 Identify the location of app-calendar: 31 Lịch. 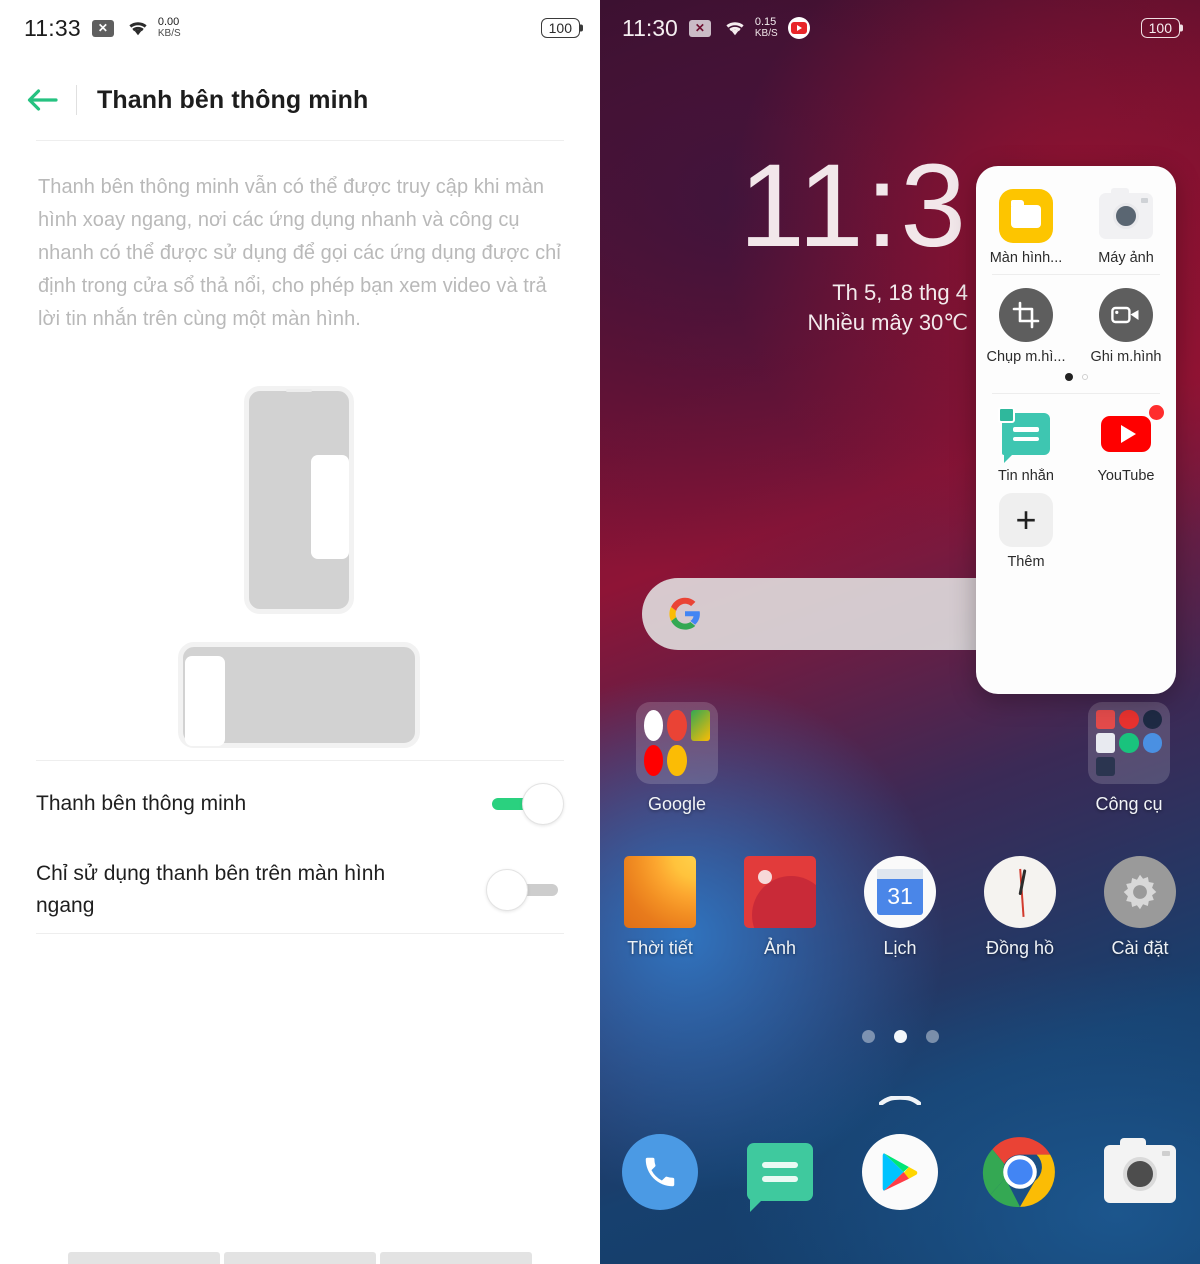
(900, 907).